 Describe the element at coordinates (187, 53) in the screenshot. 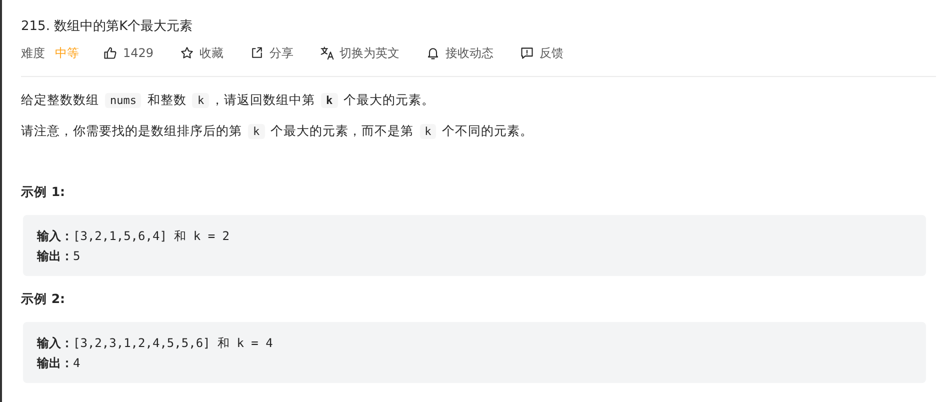

I see `star-icon` at that location.